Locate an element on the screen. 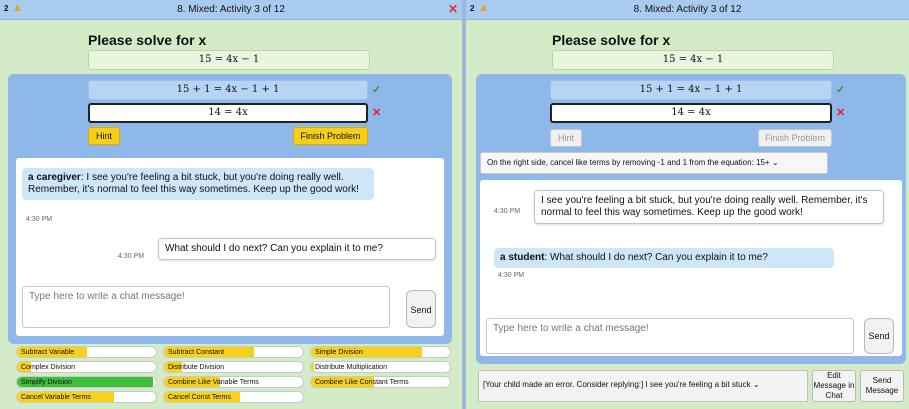 The image size is (909, 409). skill-bar: Subtract Variable is located at coordinates (86, 352).